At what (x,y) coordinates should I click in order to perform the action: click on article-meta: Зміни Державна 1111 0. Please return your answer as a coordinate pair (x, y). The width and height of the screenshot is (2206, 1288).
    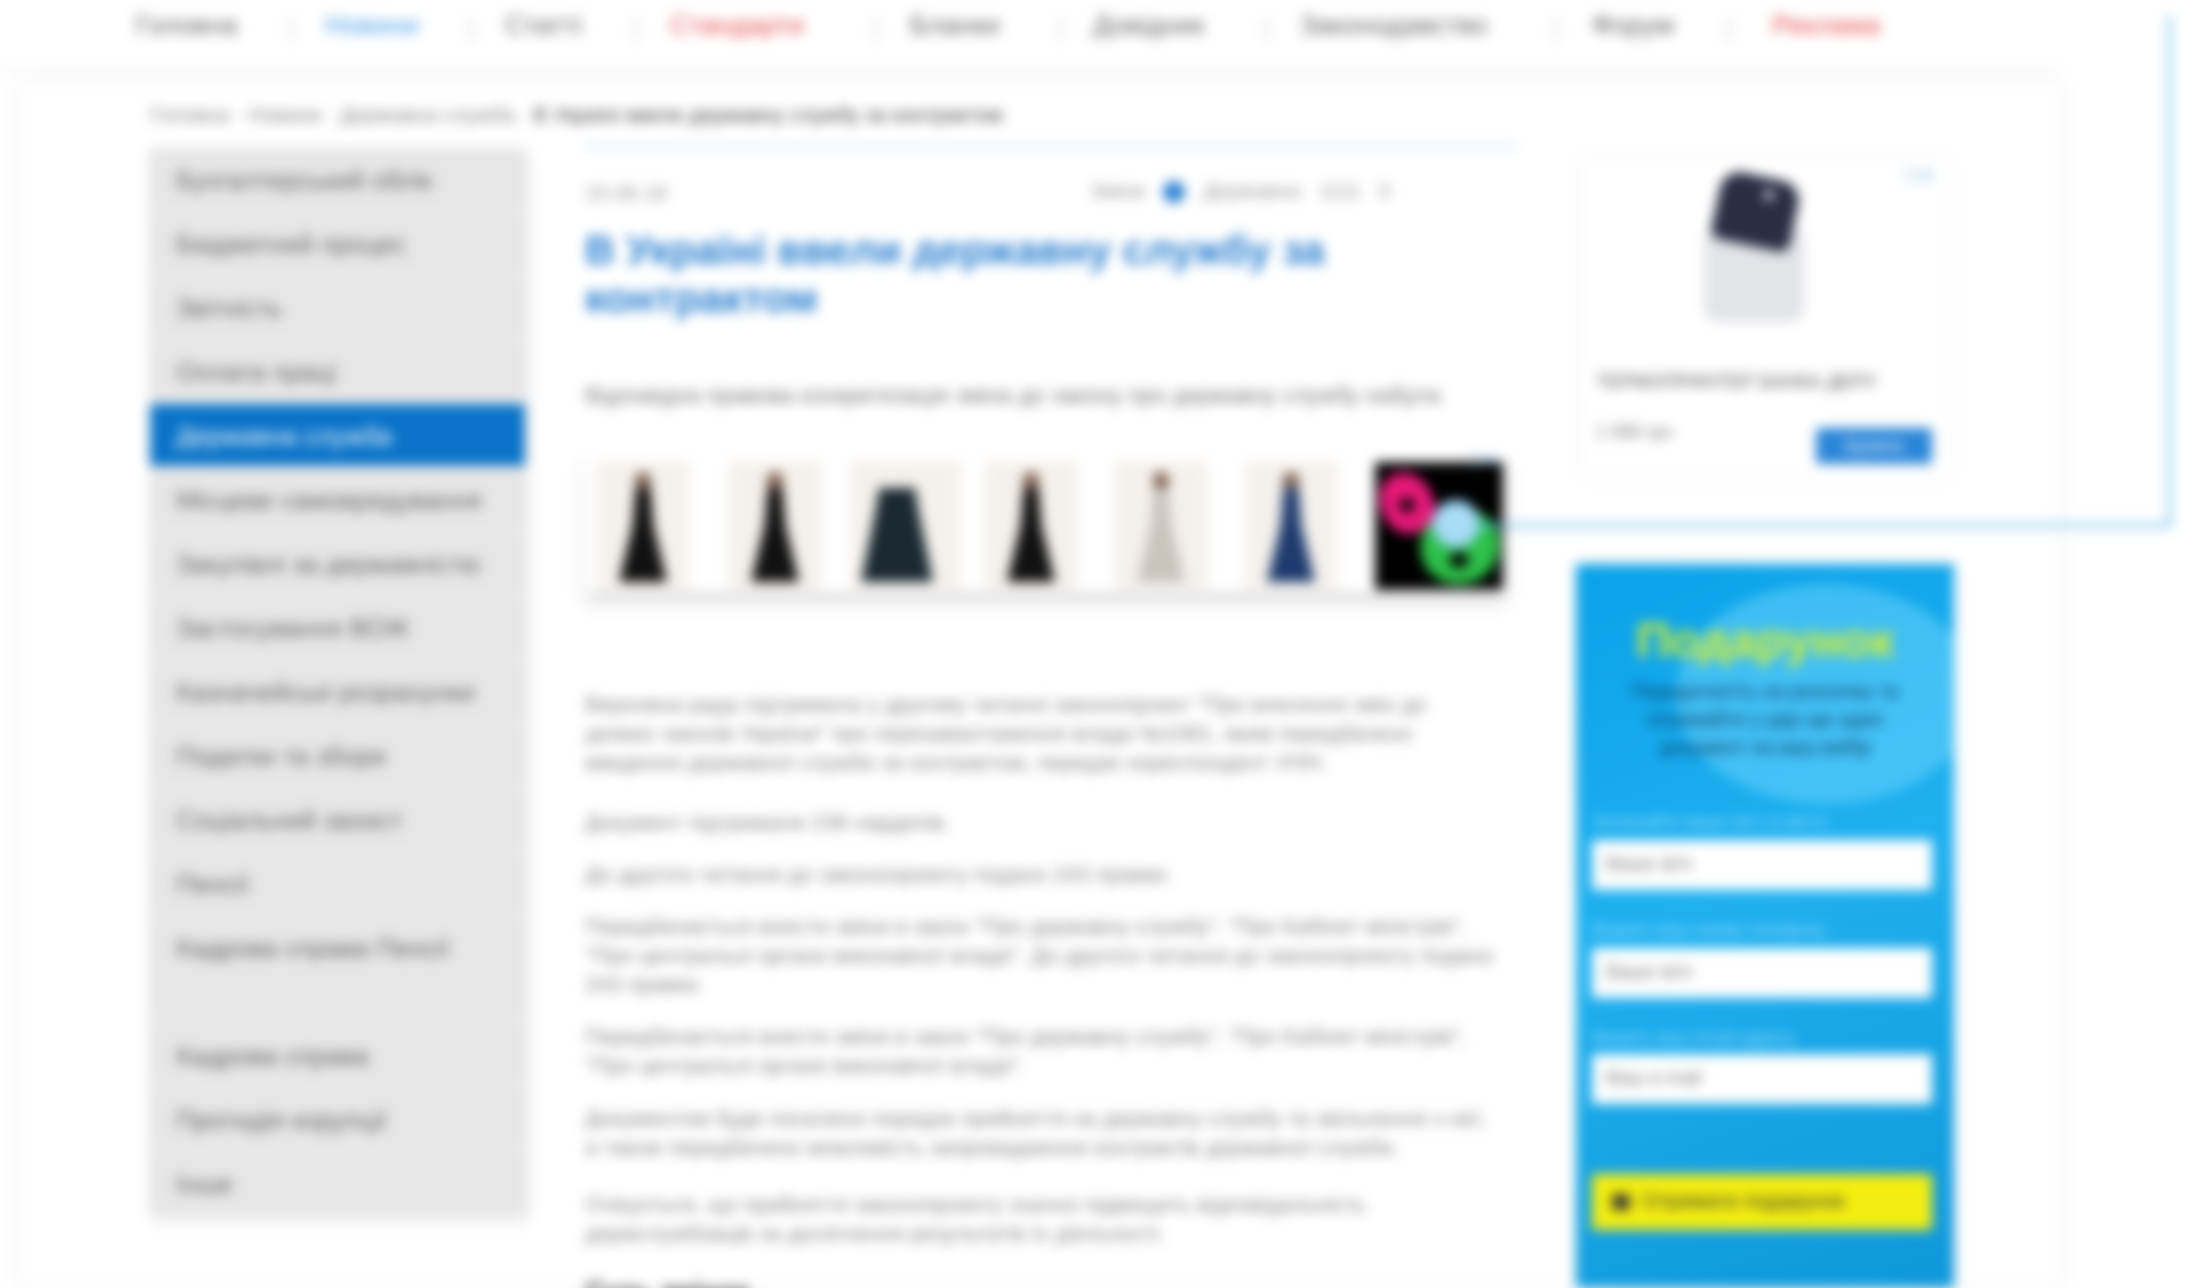
    Looking at the image, I should click on (1240, 192).